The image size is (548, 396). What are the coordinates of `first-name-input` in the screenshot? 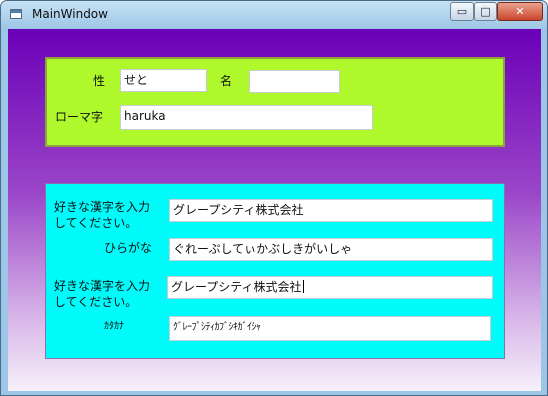 It's located at (294, 81).